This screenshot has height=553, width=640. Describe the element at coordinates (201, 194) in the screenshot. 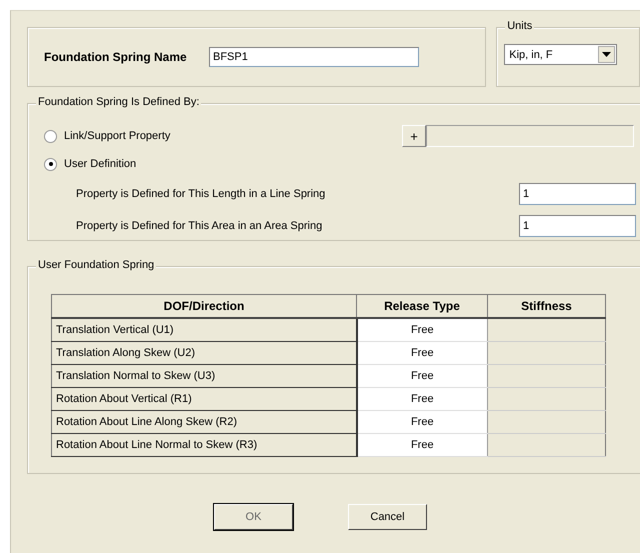

I see `field-label: Property is Defined for This Length in a Line Spring` at that location.